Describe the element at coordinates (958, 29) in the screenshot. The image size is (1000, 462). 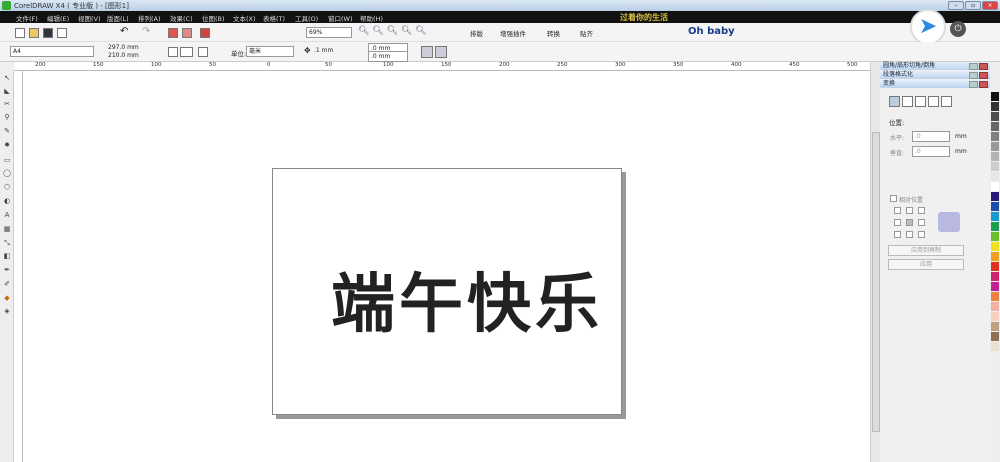
I see `power-icon: ⏻` at that location.